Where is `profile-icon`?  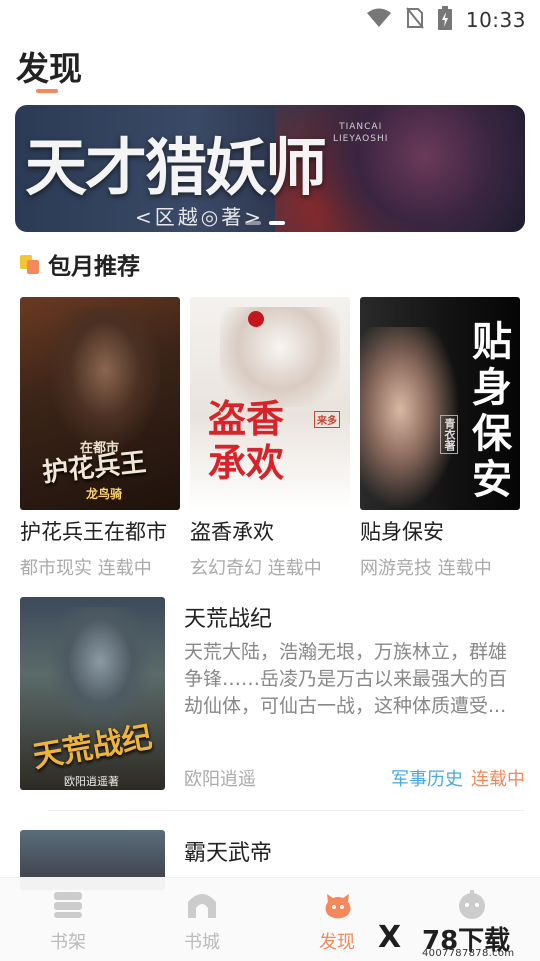 profile-icon is located at coordinates (472, 904).